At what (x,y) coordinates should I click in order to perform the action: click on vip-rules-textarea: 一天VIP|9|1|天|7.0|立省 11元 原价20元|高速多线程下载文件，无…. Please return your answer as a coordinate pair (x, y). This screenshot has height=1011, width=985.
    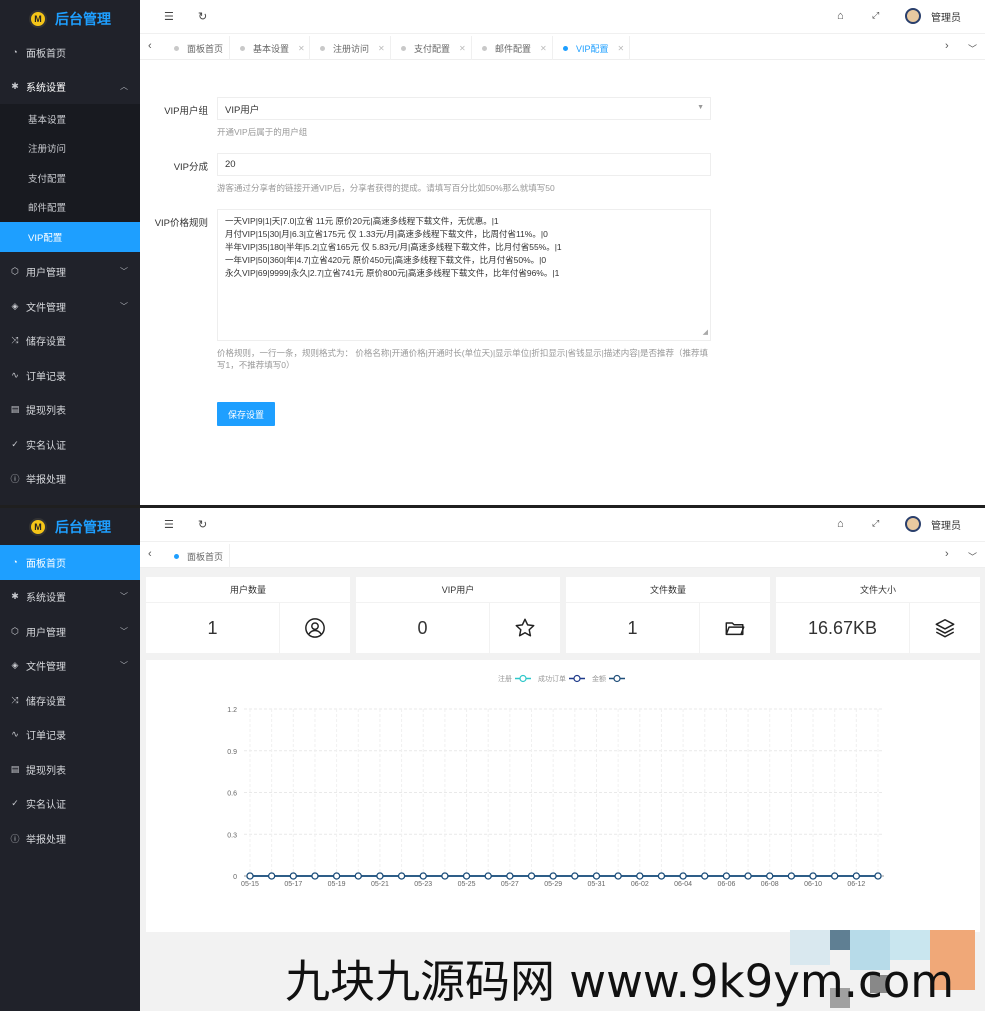
    Looking at the image, I should click on (464, 275).